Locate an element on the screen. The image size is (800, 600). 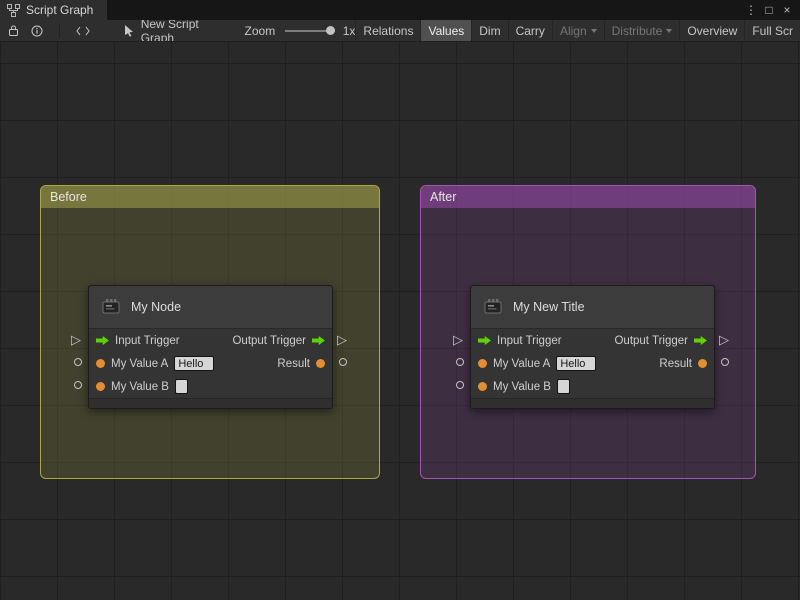
node-header: My Node is located at coordinates (210, 307).